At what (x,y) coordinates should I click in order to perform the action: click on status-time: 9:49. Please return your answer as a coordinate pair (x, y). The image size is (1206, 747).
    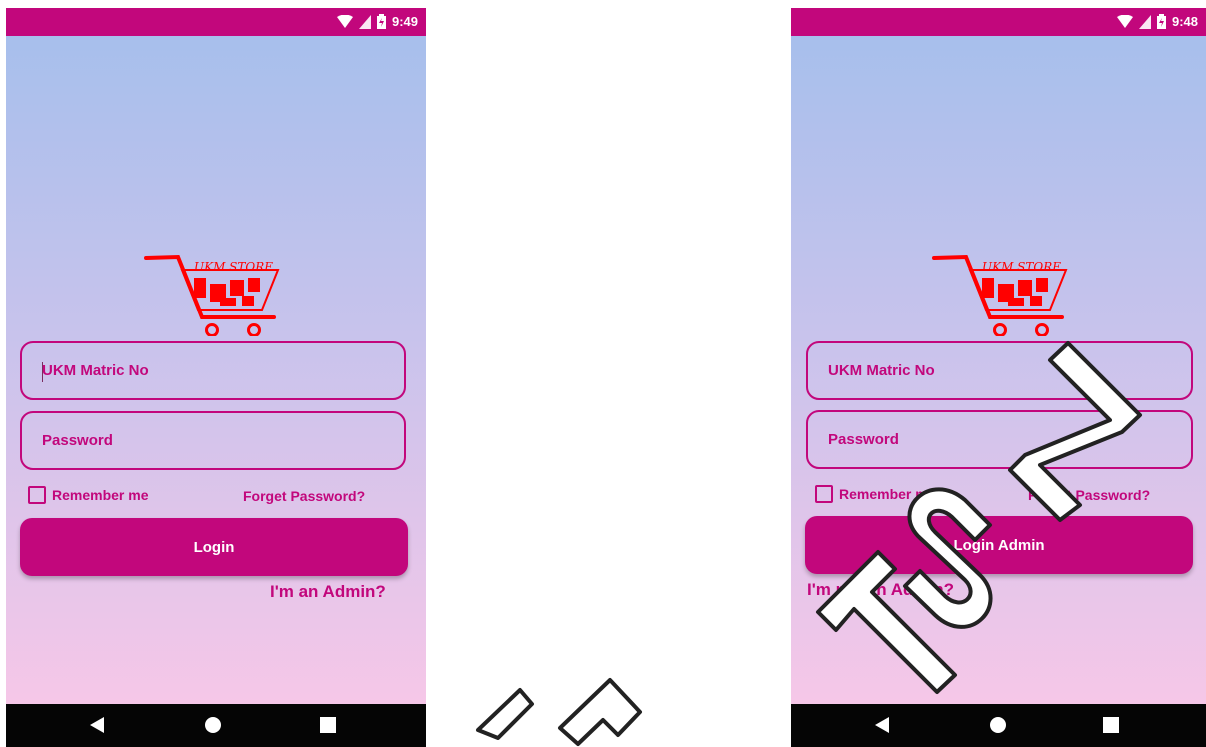
    Looking at the image, I should click on (404, 21).